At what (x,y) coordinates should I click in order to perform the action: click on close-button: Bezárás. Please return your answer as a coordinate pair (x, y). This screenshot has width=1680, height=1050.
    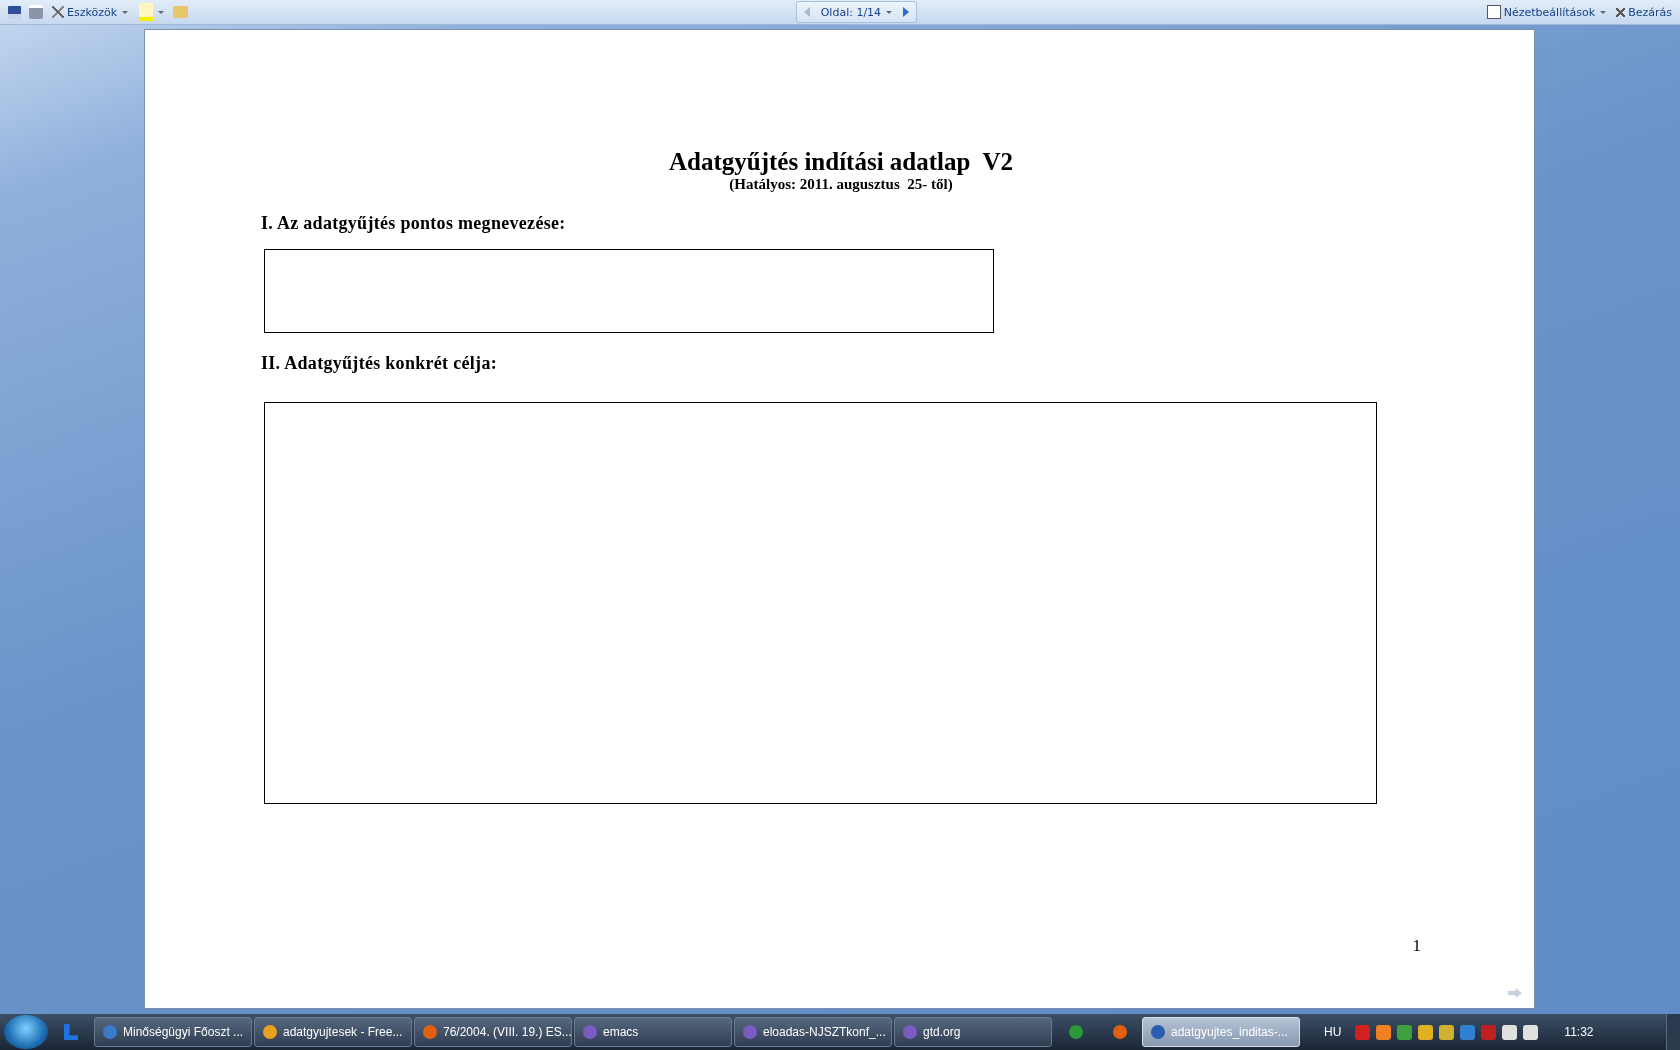
    Looking at the image, I should click on (1644, 12).